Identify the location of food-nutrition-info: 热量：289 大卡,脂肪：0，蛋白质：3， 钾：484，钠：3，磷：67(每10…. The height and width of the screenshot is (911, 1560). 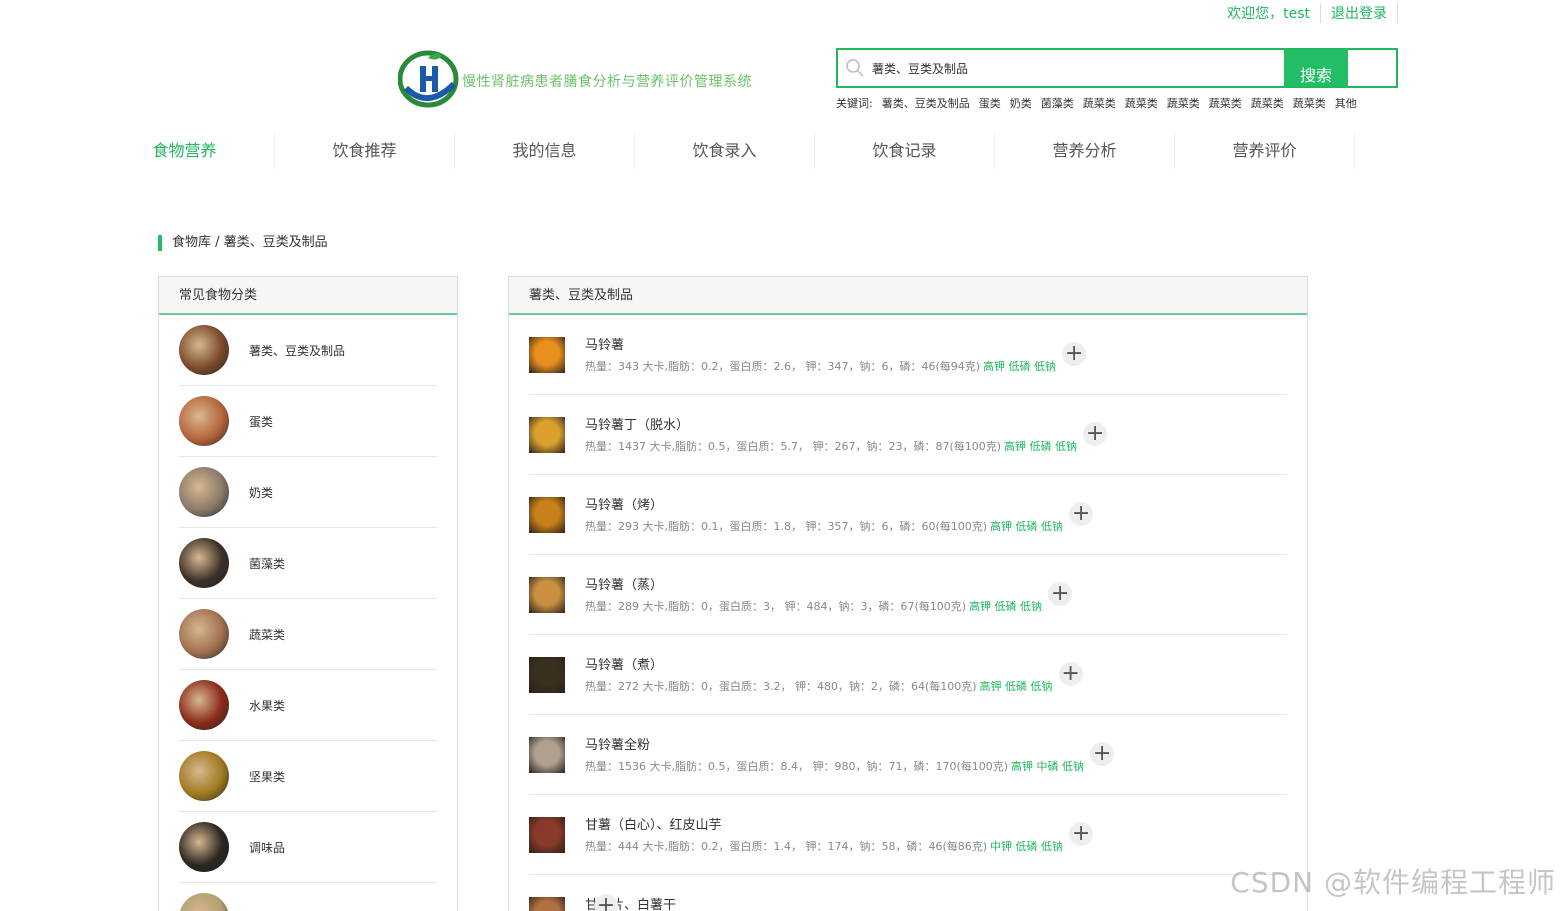
(829, 598).